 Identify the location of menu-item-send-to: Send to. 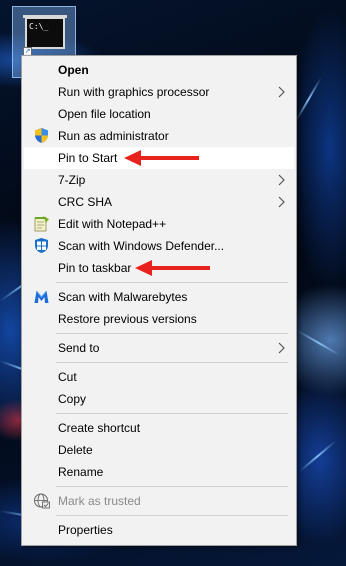
(159, 348).